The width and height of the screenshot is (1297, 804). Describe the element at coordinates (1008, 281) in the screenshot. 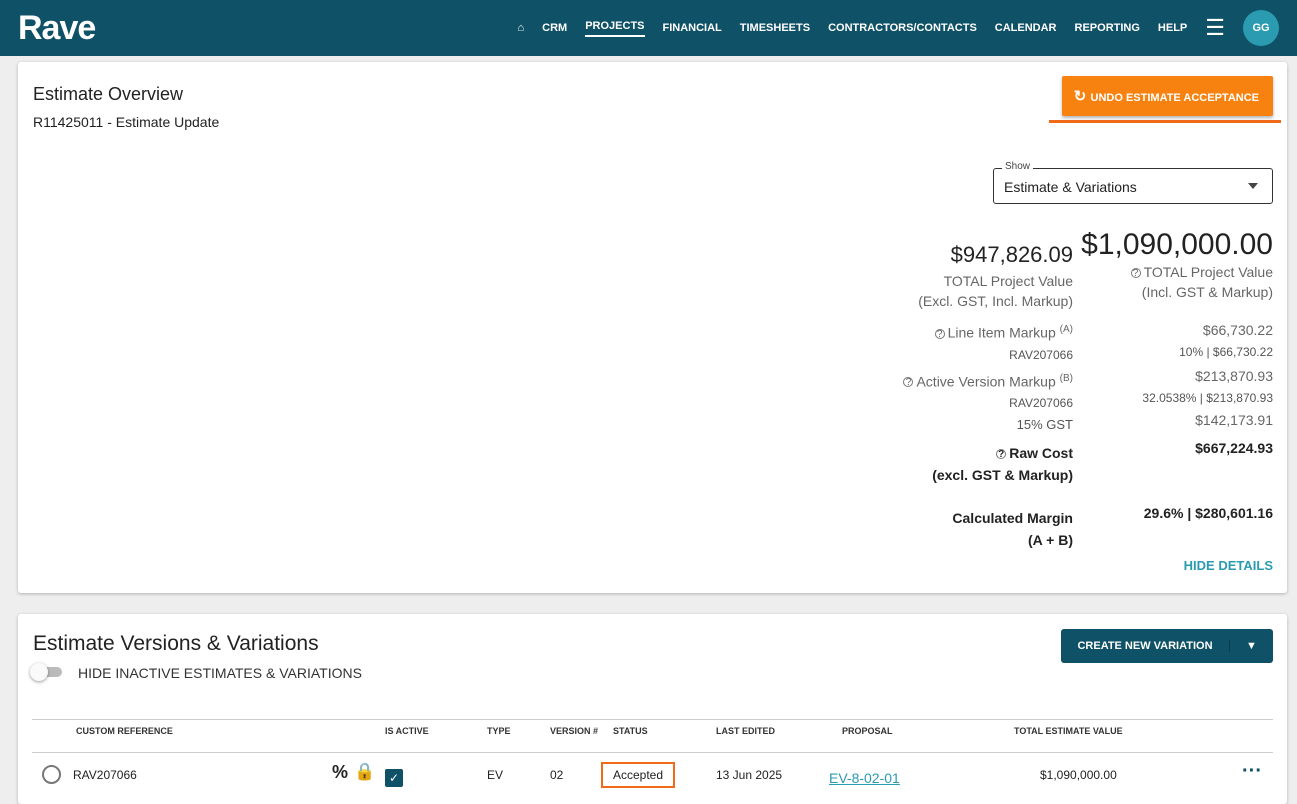

I see `excl-label-1: TOTAL Project Value` at that location.